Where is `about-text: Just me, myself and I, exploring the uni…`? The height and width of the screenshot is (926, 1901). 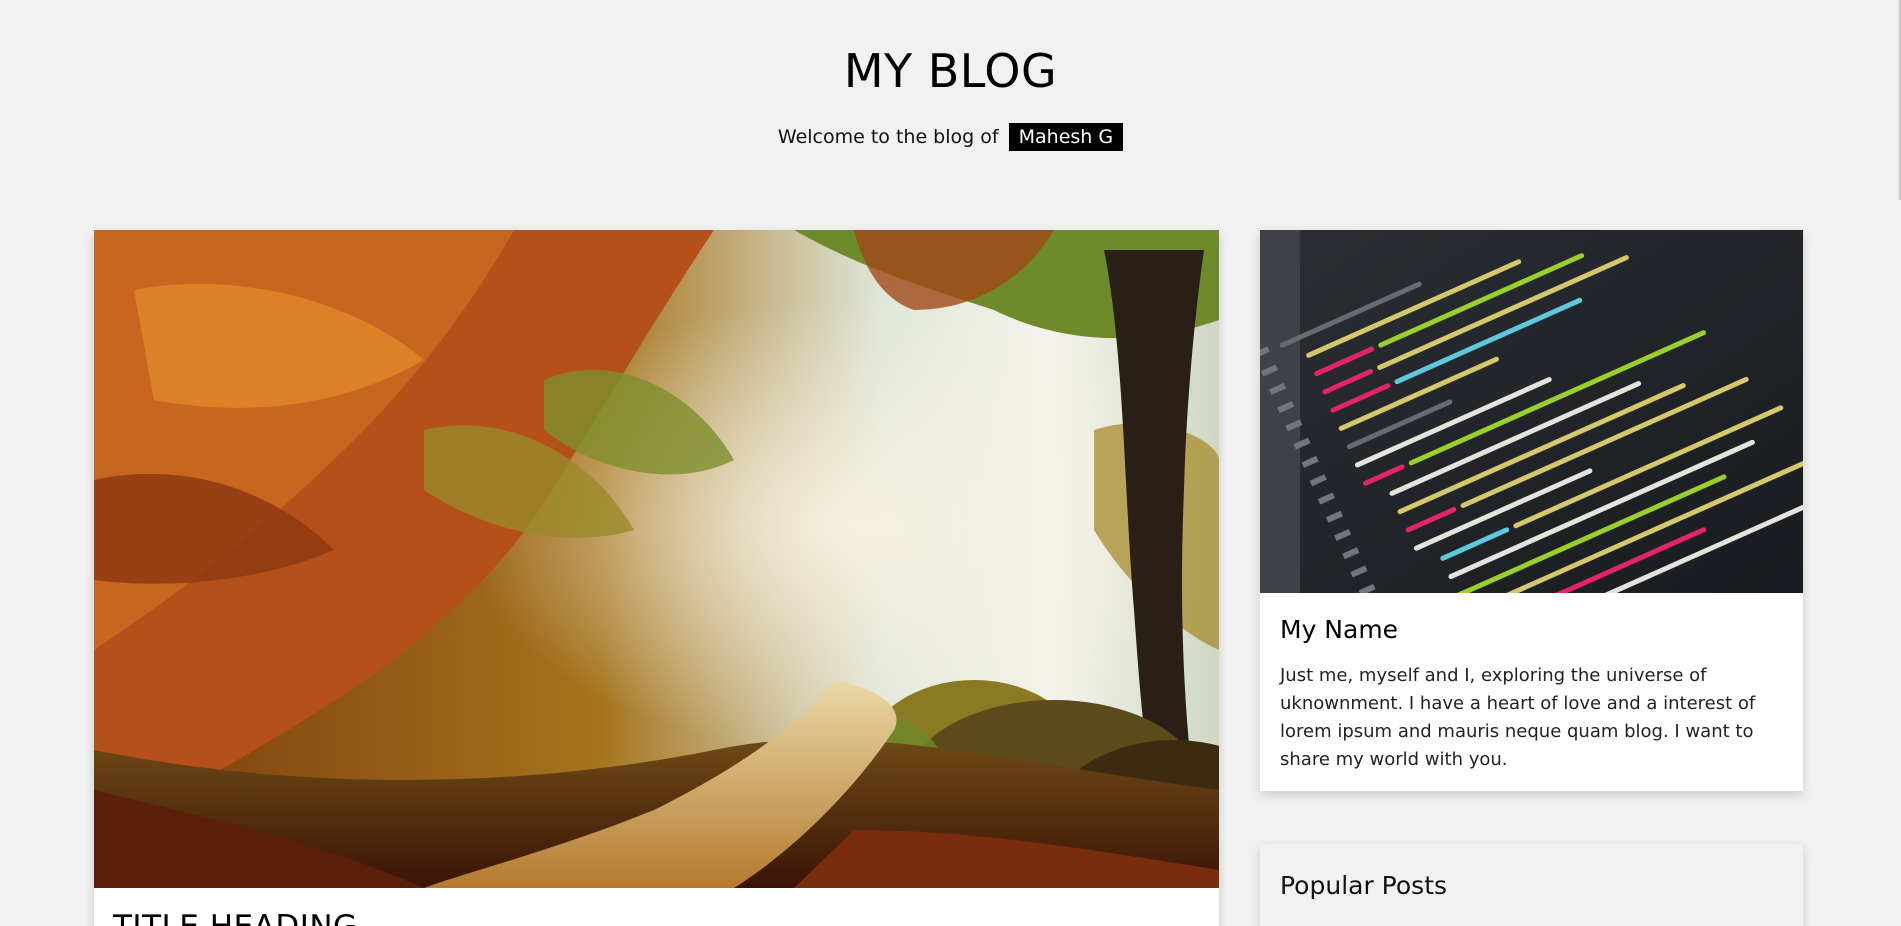 about-text: Just me, myself and I, exploring the uni… is located at coordinates (1518, 717).